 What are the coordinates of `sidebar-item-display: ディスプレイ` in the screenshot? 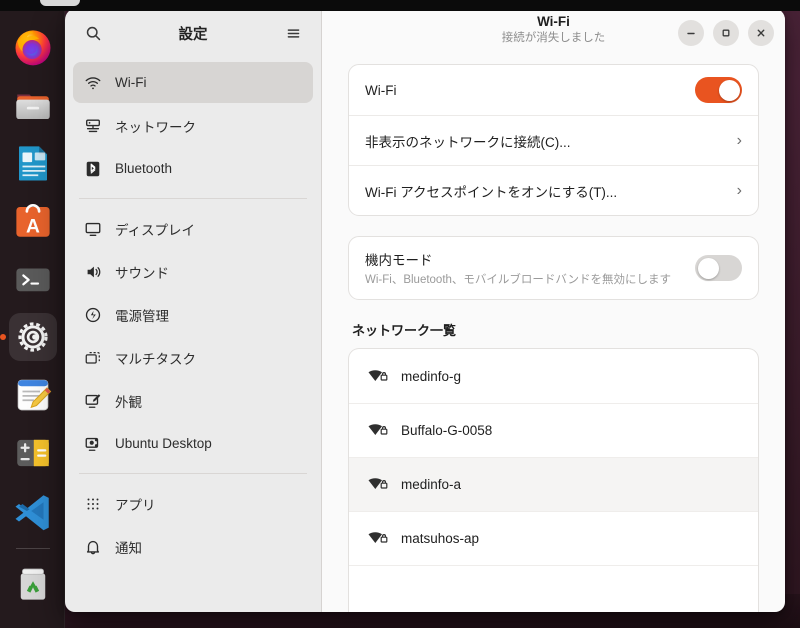 It's located at (193, 228).